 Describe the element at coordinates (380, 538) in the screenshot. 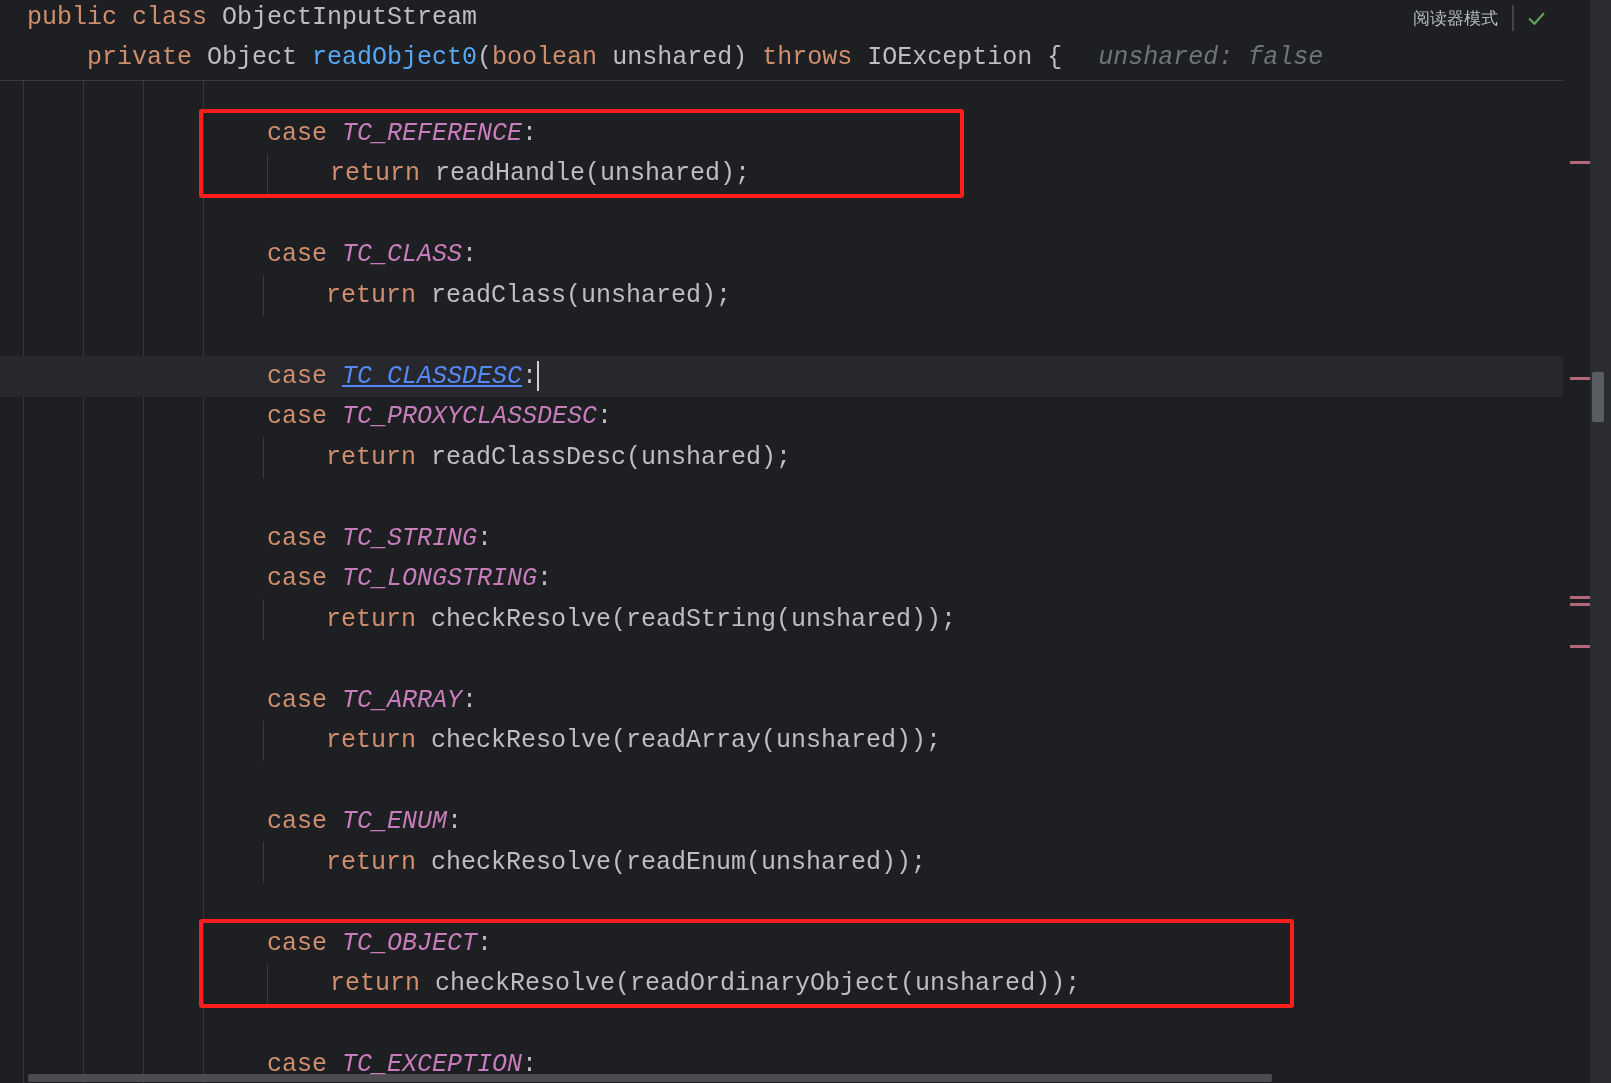

I see `code-line: case TC_STRING:` at that location.